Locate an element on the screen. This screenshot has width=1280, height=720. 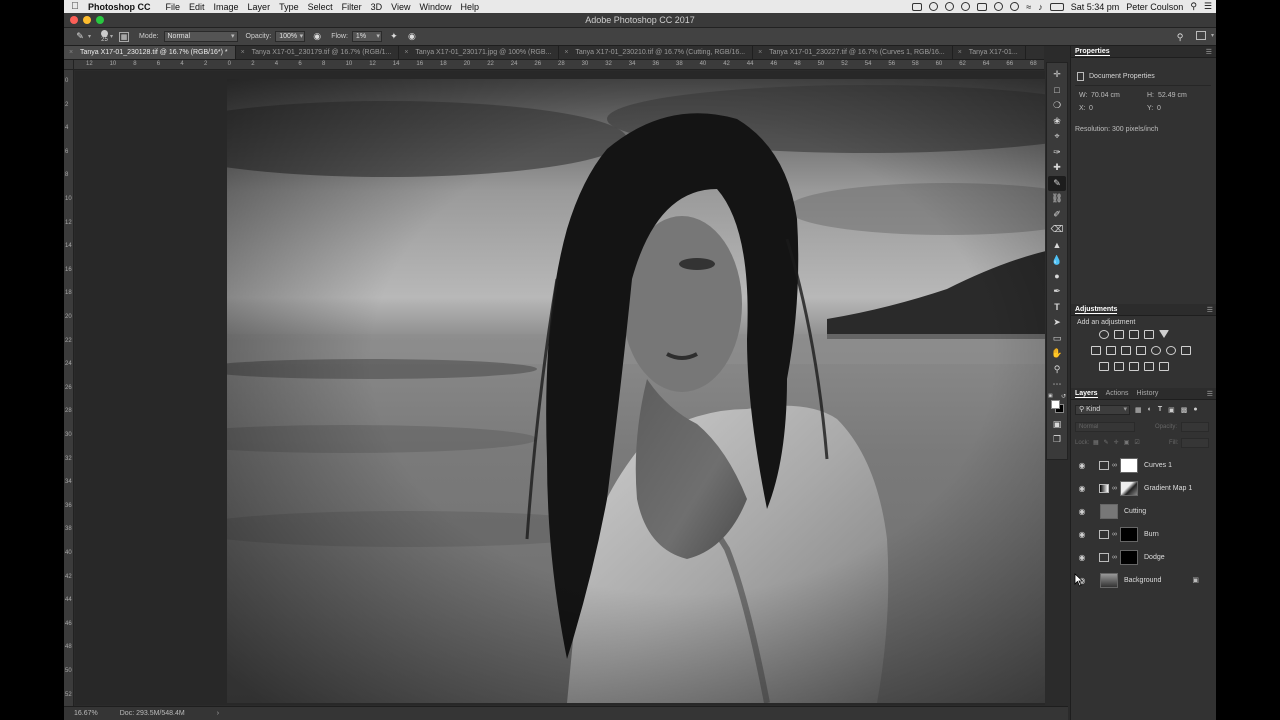
gradient-map-icon is located at coordinates (1149, 366).